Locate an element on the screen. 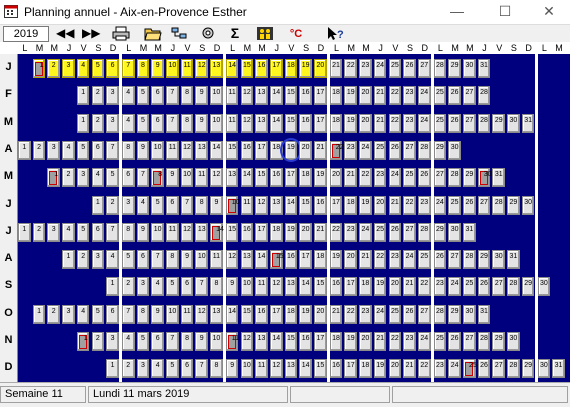 The width and height of the screenshot is (570, 407). day-cell: 16 is located at coordinates (276, 178).